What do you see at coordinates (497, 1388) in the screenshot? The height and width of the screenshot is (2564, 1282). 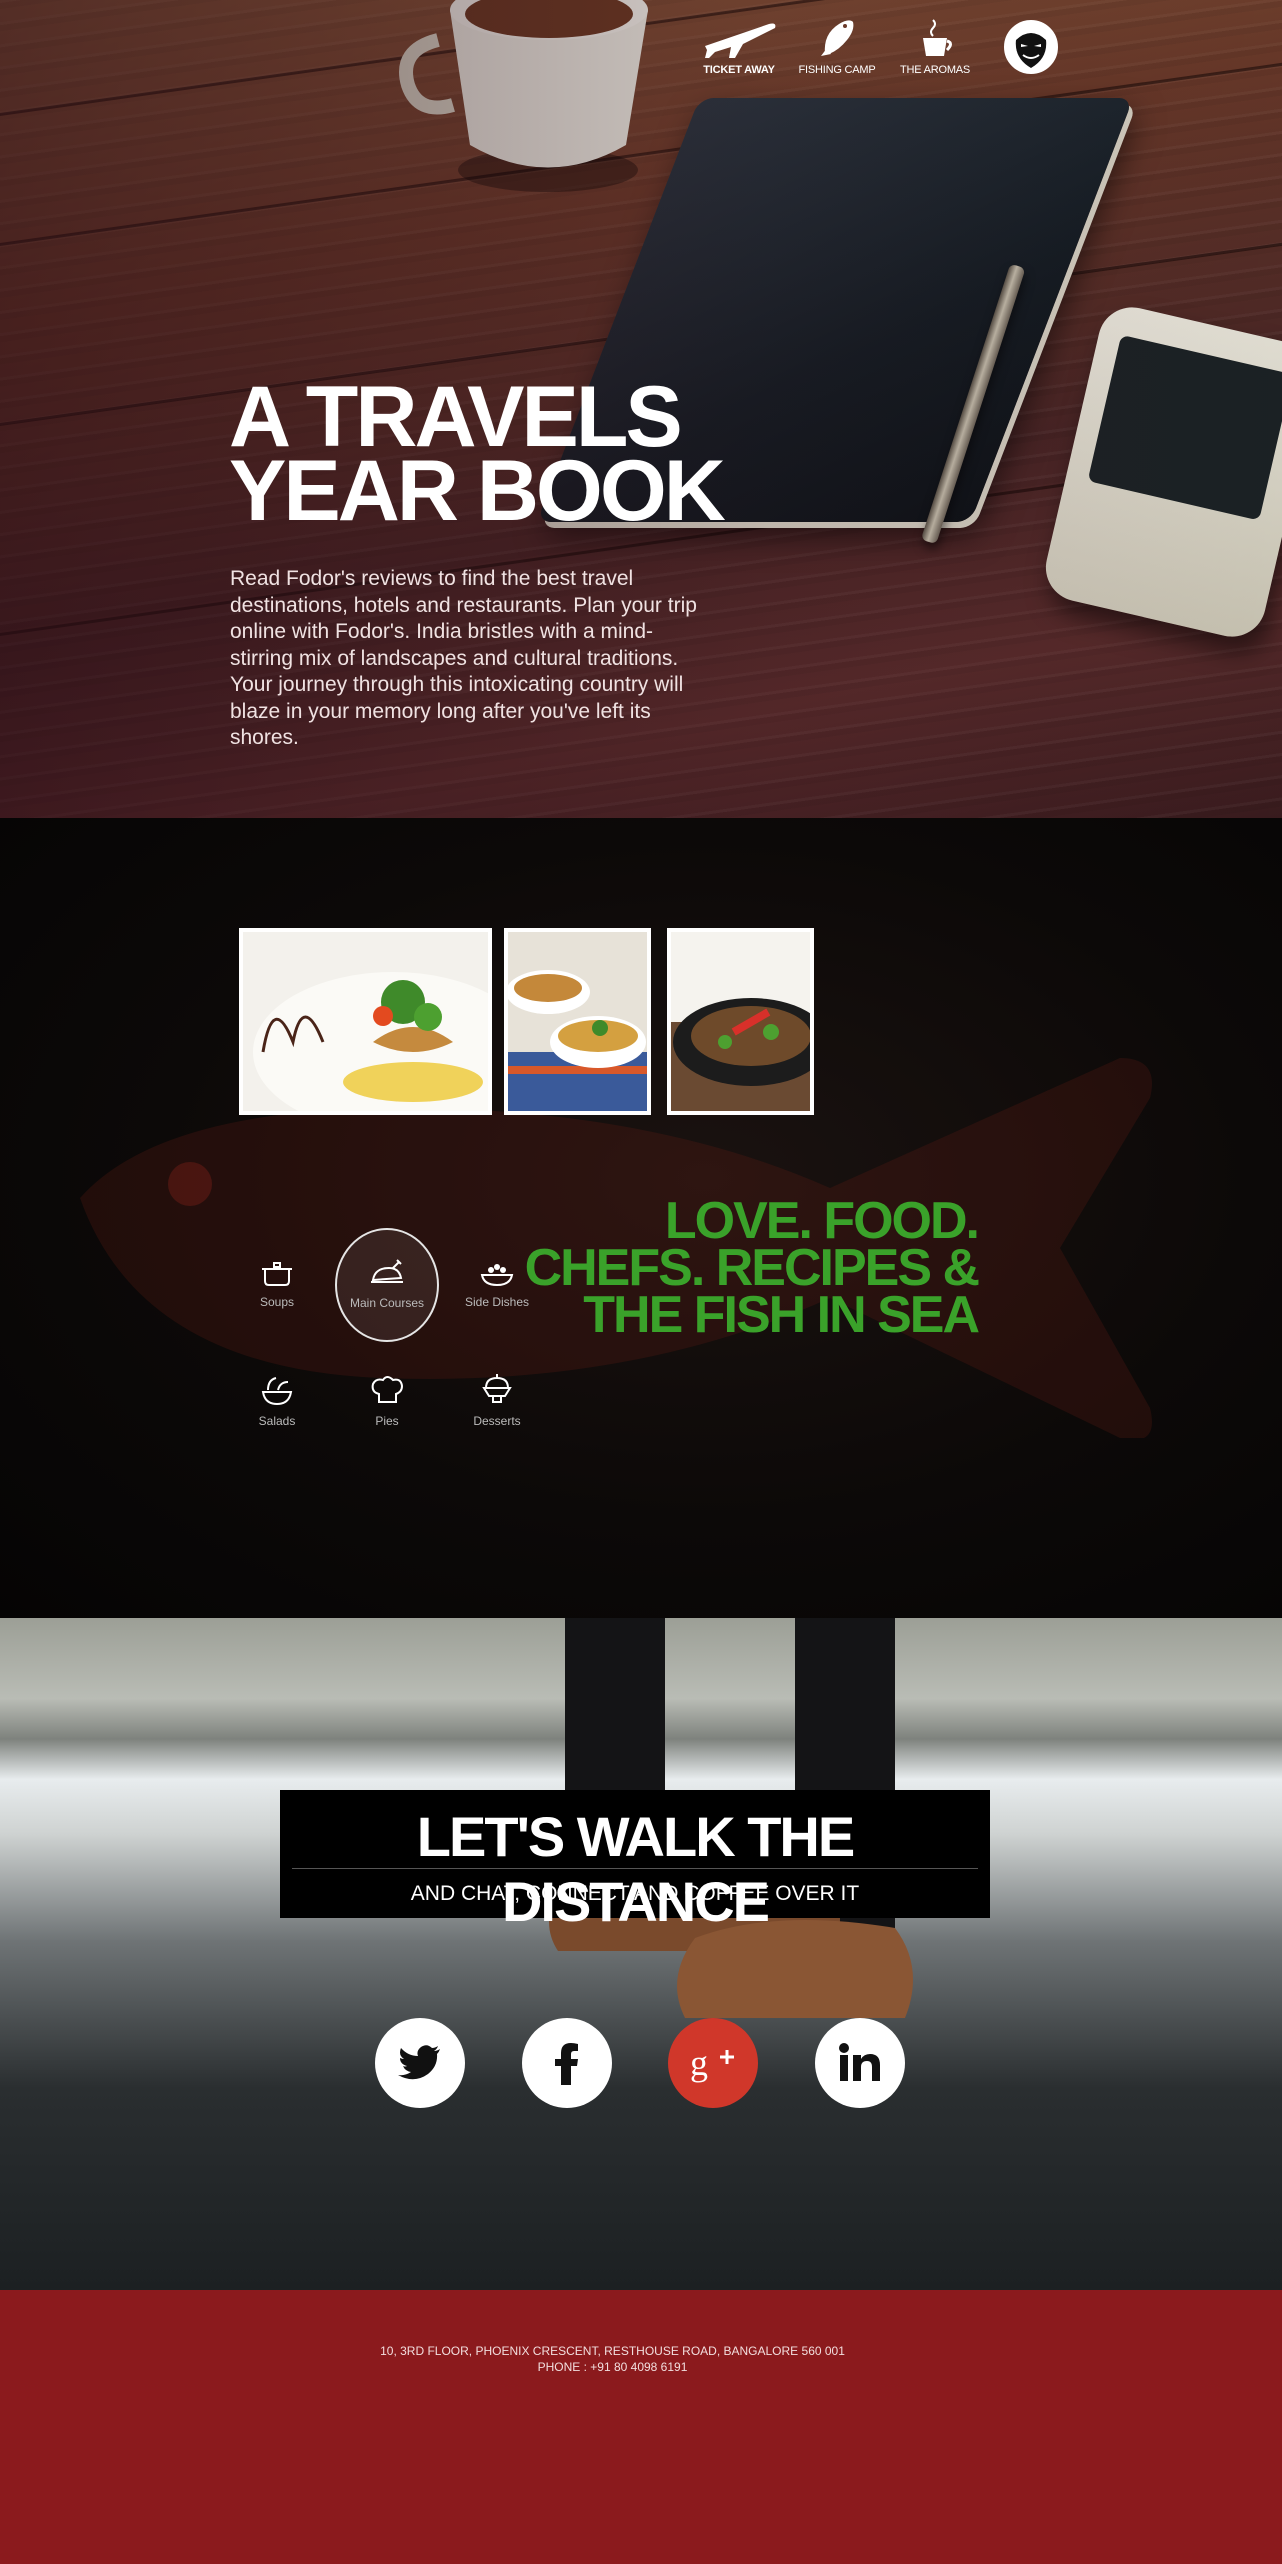 I see `dessert-cup-icon` at bounding box center [497, 1388].